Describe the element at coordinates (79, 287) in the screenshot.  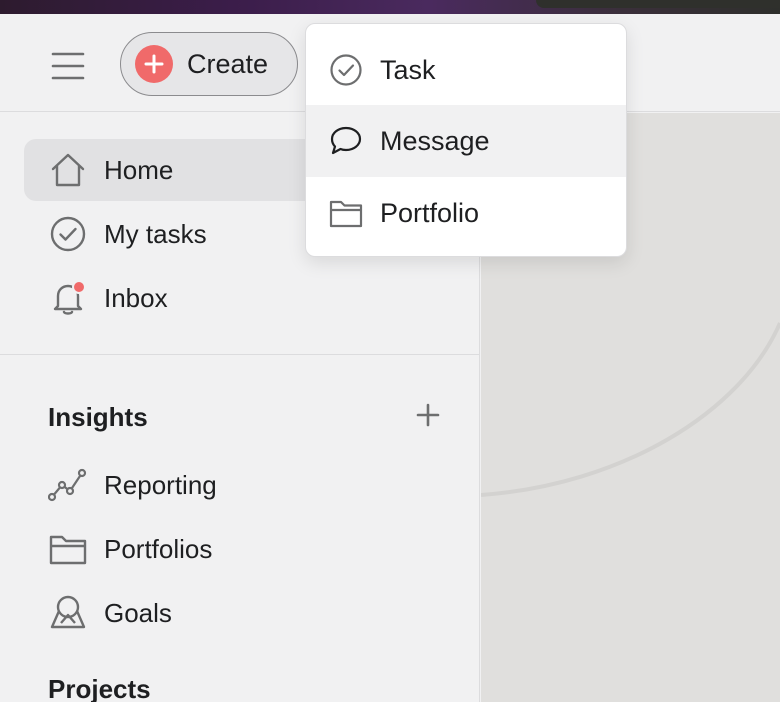
I see `notification-dot` at that location.